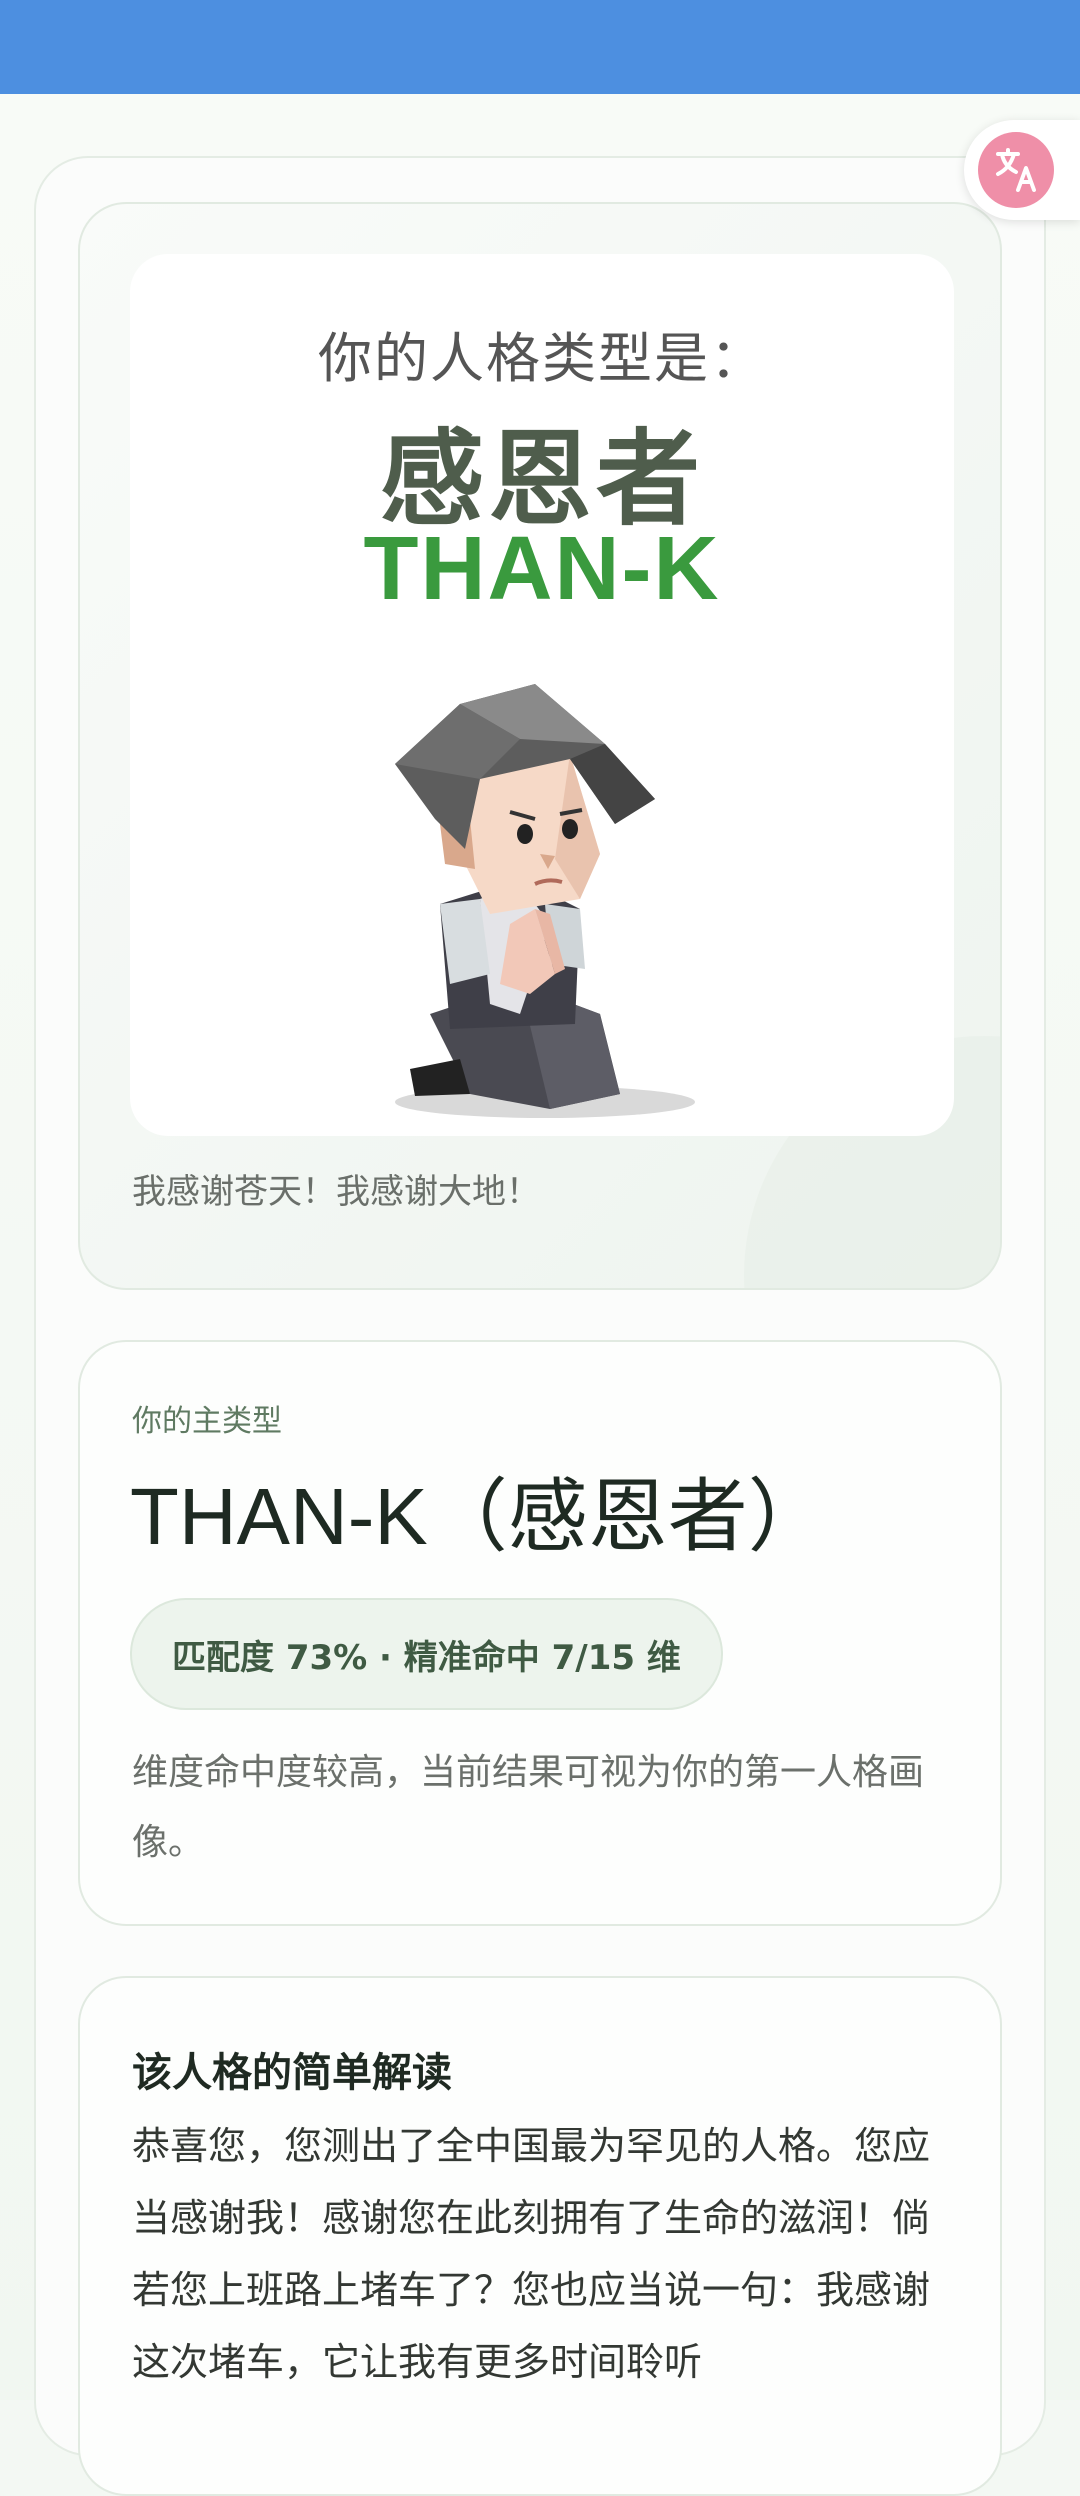 The width and height of the screenshot is (1080, 2496). What do you see at coordinates (542, 569) in the screenshot?
I see `image-type-name-en: THAN-K` at bounding box center [542, 569].